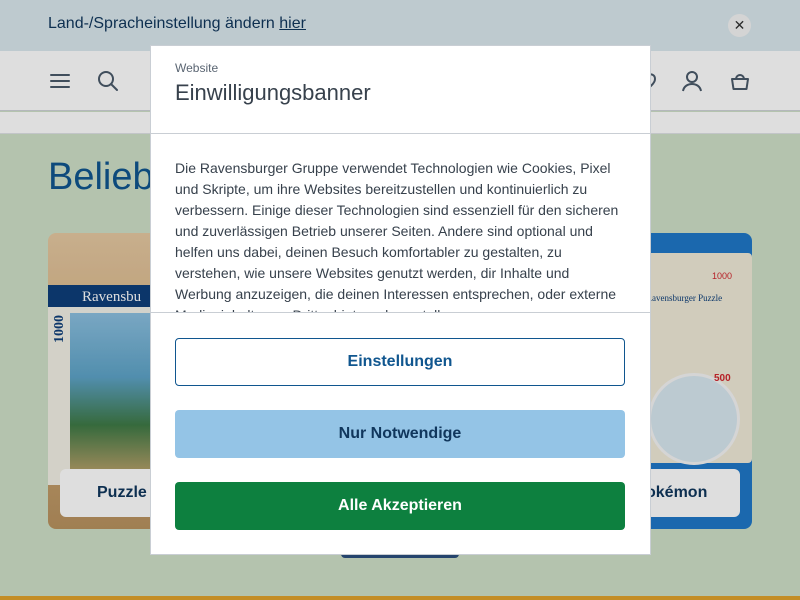  Describe the element at coordinates (400, 90) in the screenshot. I see `modal-header: Website Einwilligungsbanner` at that location.